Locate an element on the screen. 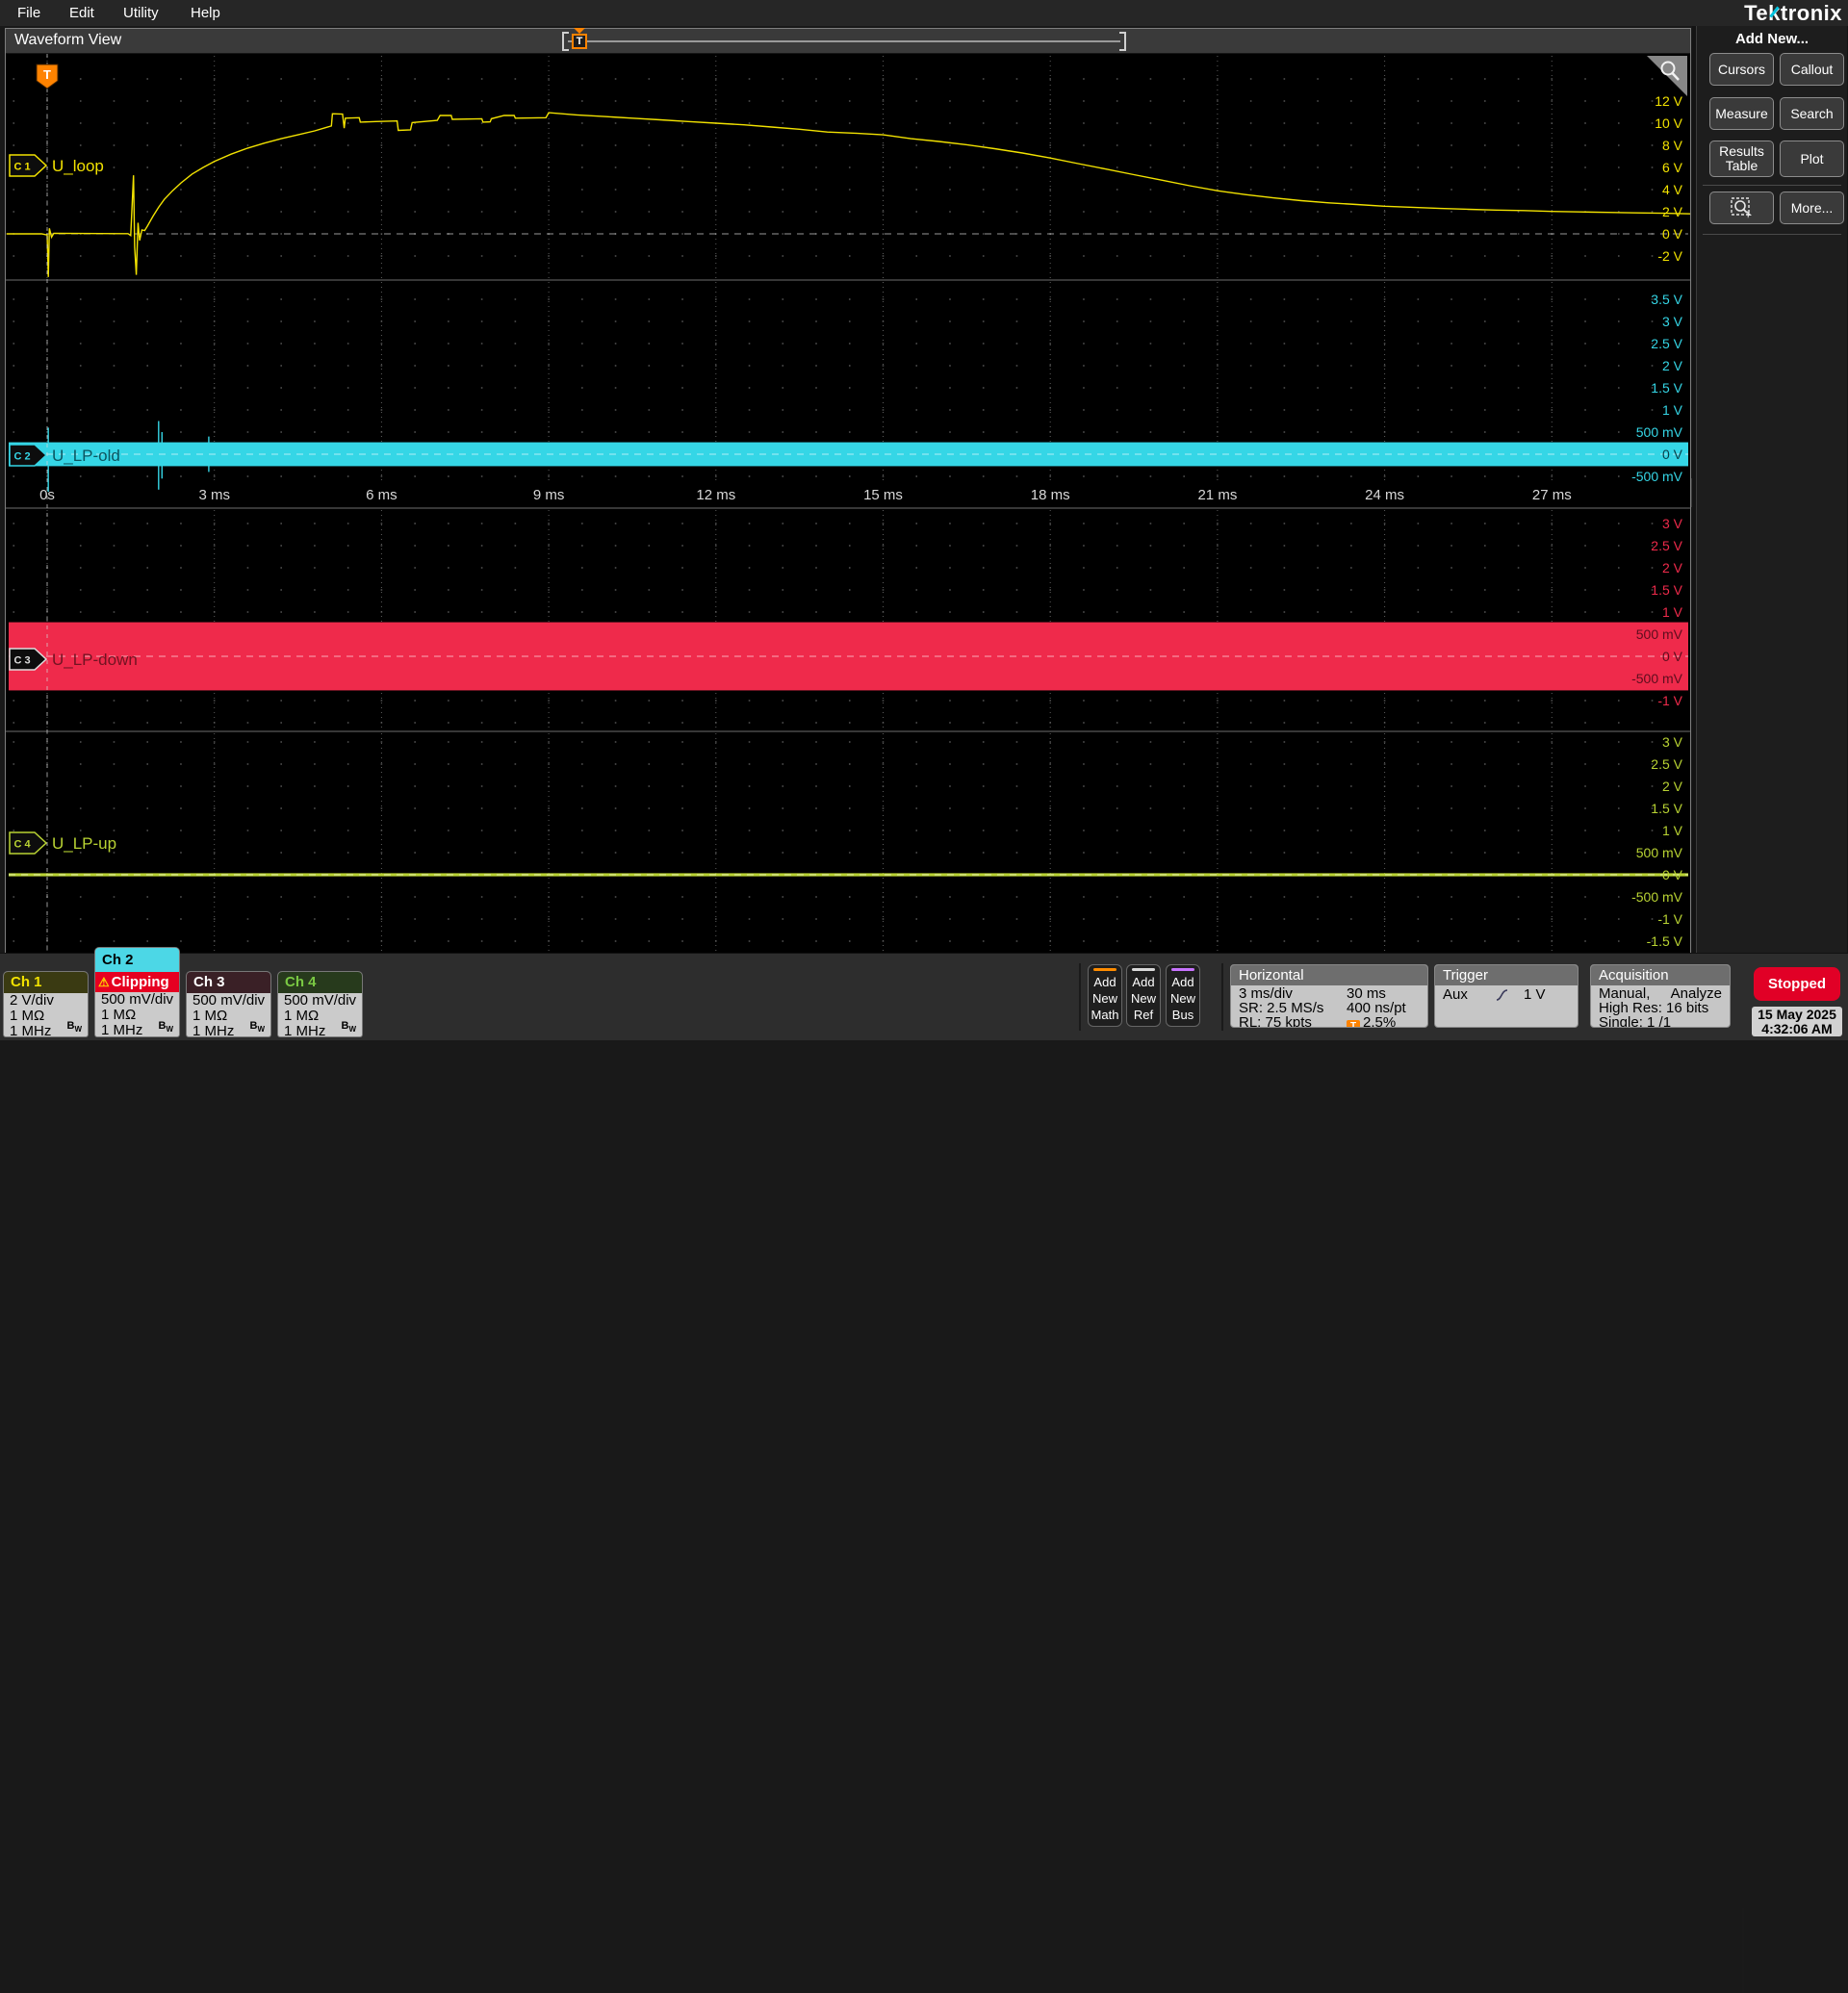 The image size is (1848, 1993). zoom-select-icon is located at coordinates (1741, 207).